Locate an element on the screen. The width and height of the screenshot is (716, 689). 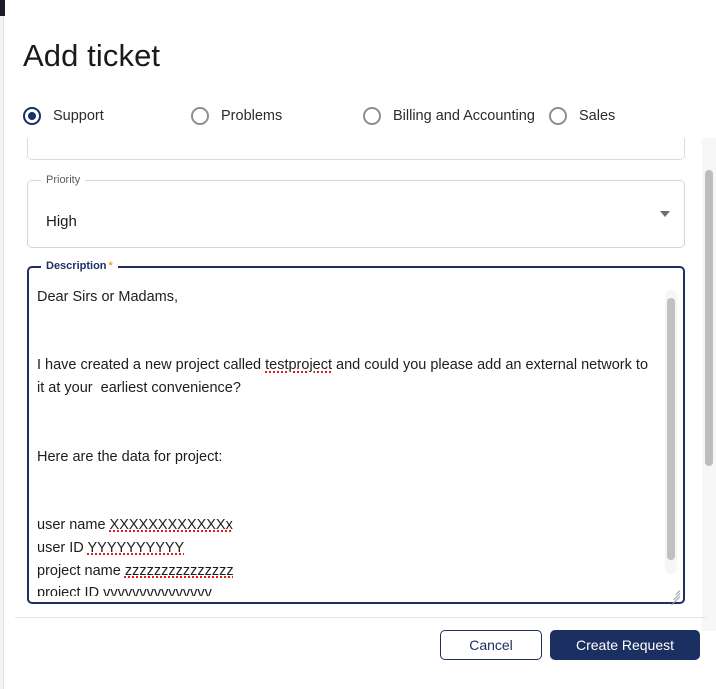
desc-line-2-prefix: I have created a new project called is located at coordinates (151, 365).